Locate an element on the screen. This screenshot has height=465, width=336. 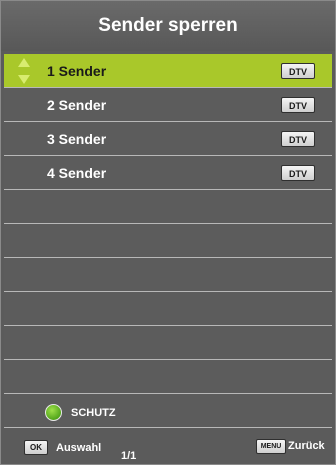
footer: SCHUTZ OK Auswahl 1/1 MENU Zurück is located at coordinates (168, 430).